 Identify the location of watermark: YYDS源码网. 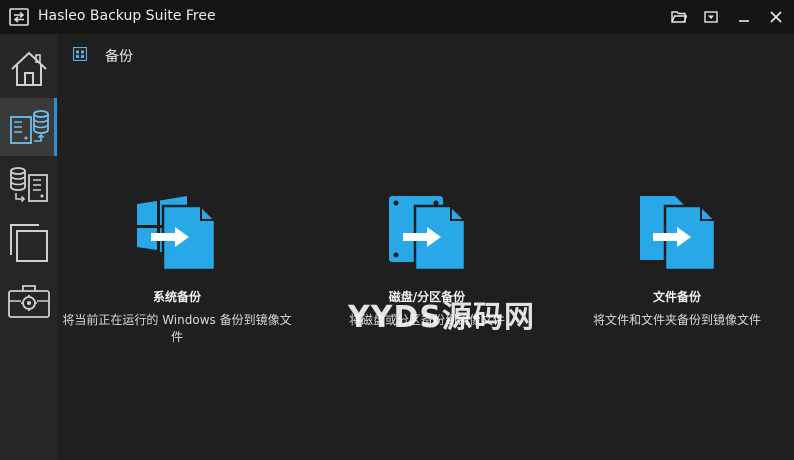
(441, 317).